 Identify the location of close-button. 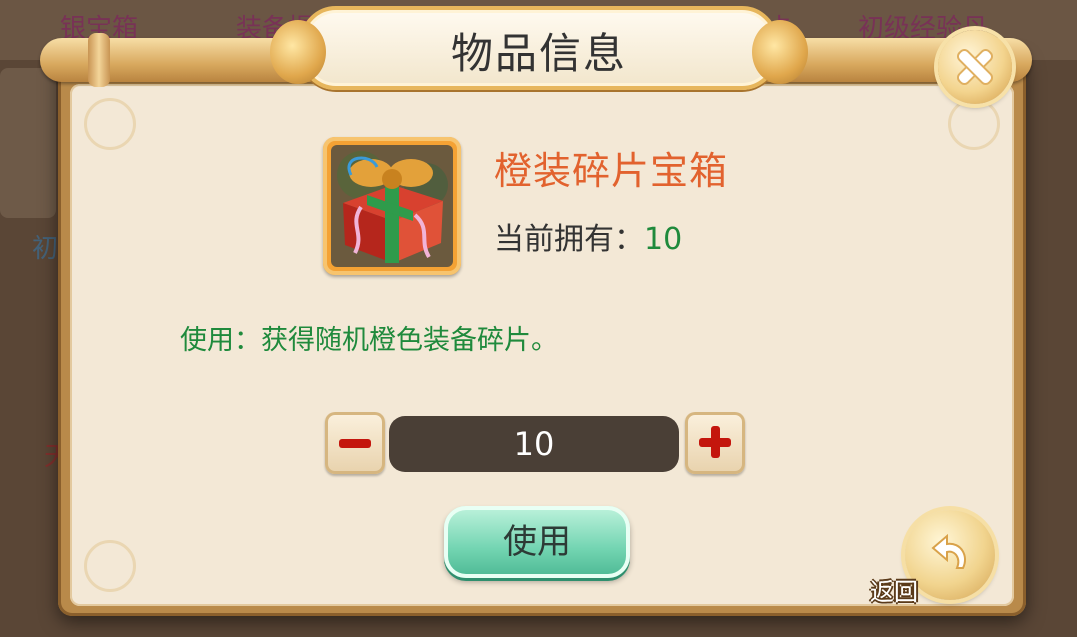
(975, 67).